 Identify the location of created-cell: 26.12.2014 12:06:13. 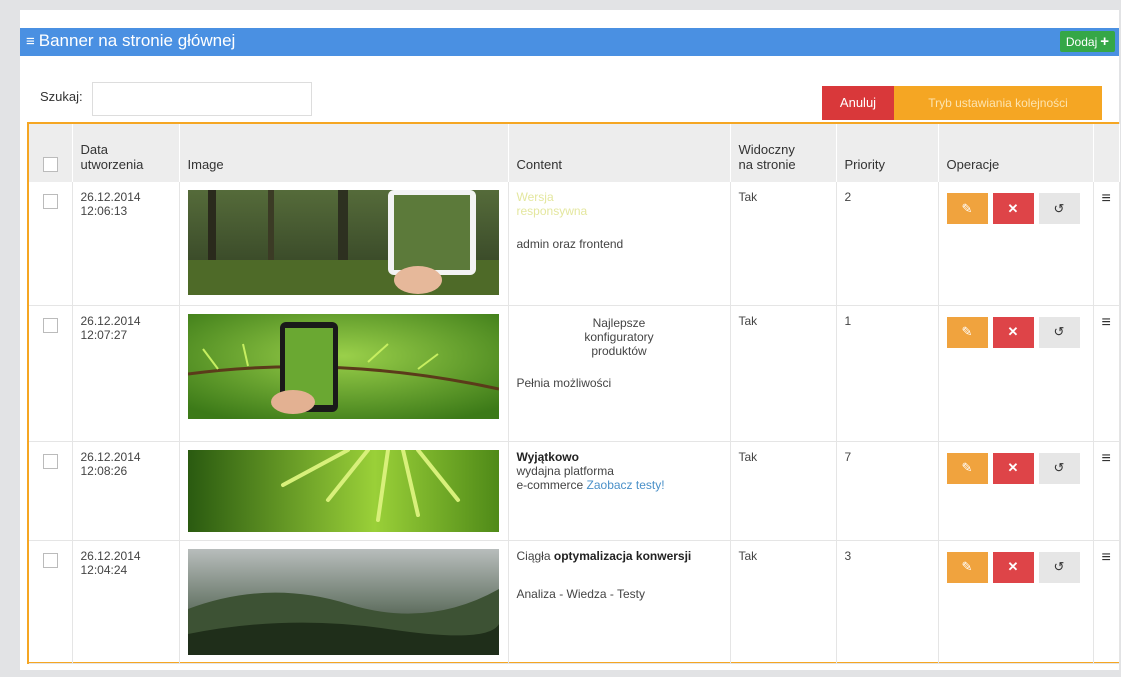
(126, 244).